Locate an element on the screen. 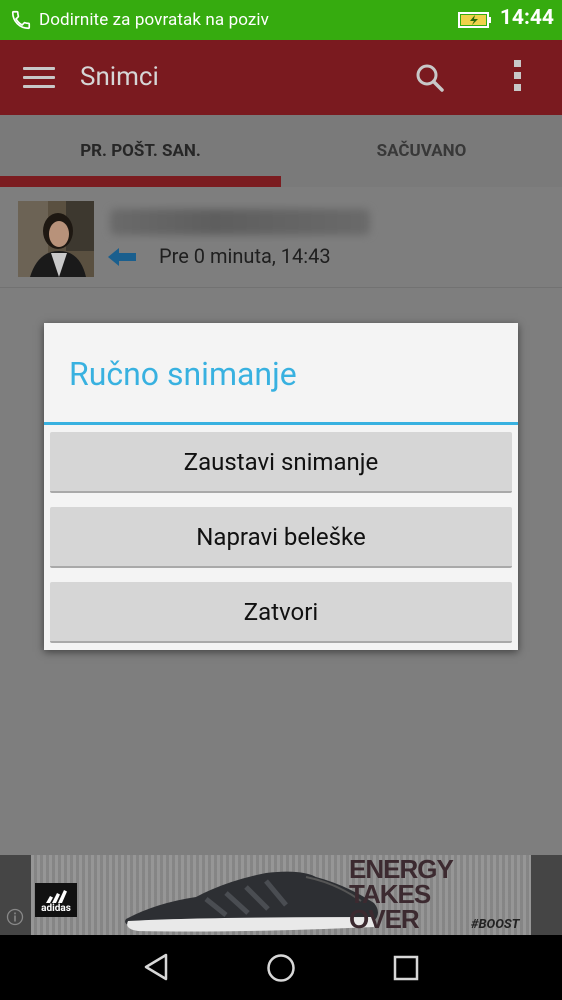  shoe-image is located at coordinates (251, 901).